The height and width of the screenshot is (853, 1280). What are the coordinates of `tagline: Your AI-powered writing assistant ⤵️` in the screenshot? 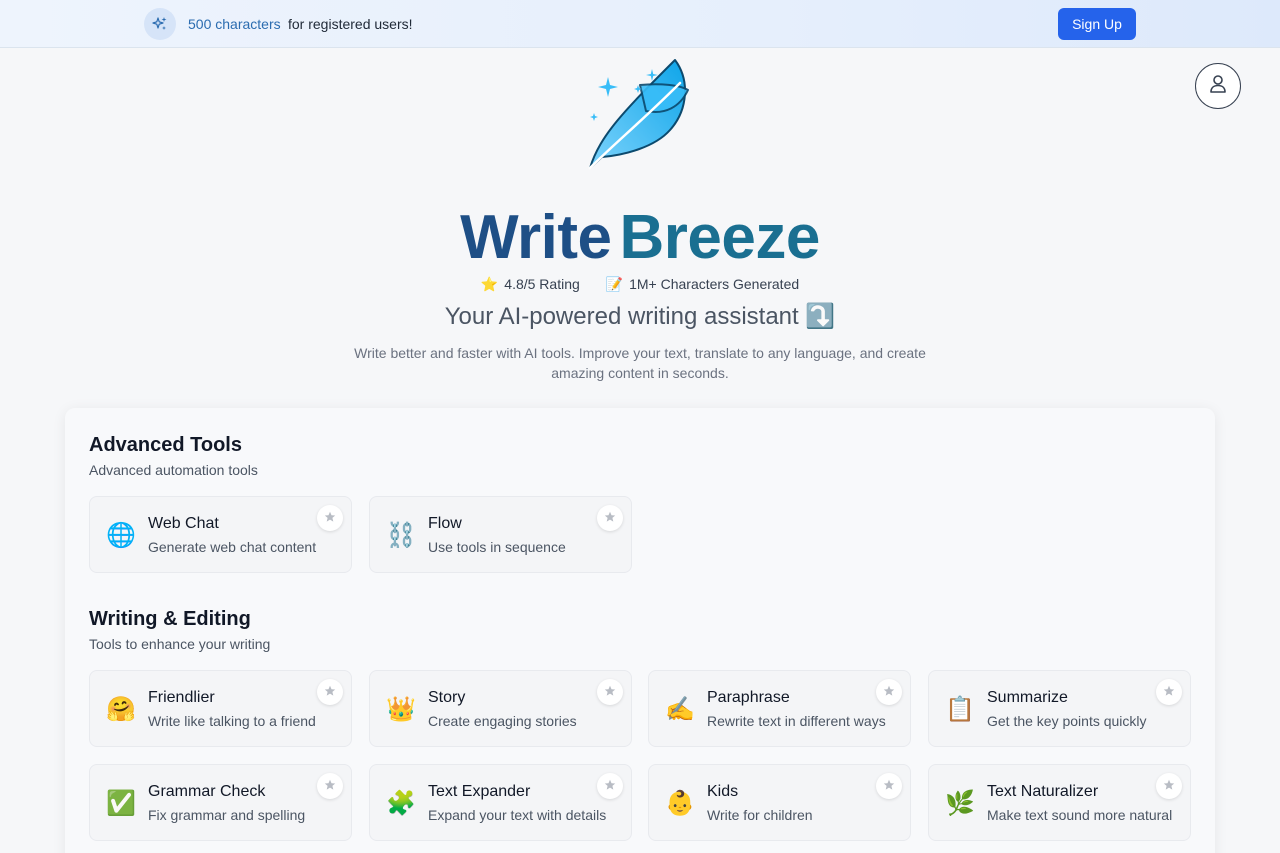 It's located at (640, 316).